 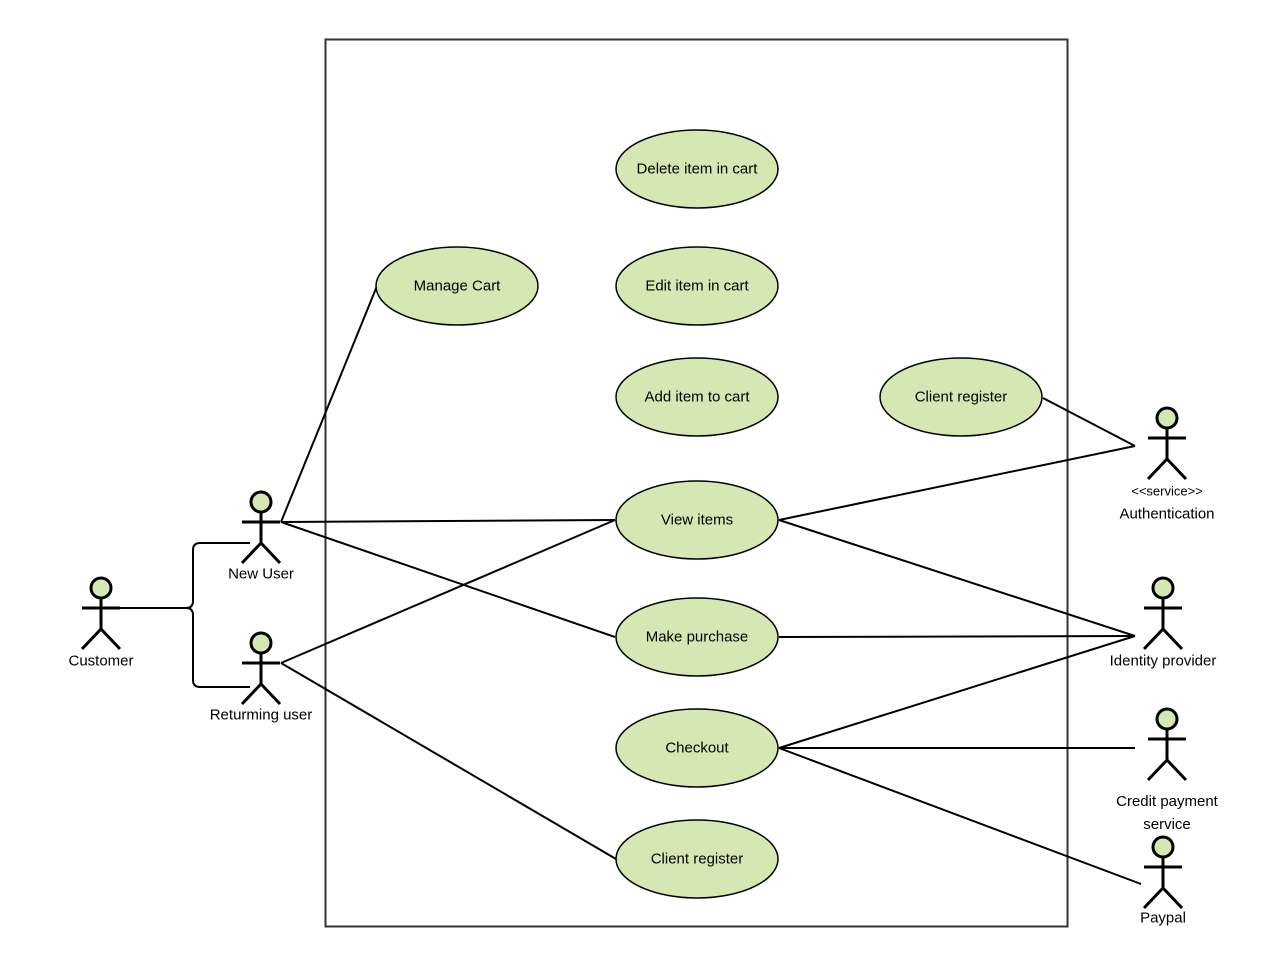 What do you see at coordinates (1167, 443) in the screenshot?
I see `actor-authentication` at bounding box center [1167, 443].